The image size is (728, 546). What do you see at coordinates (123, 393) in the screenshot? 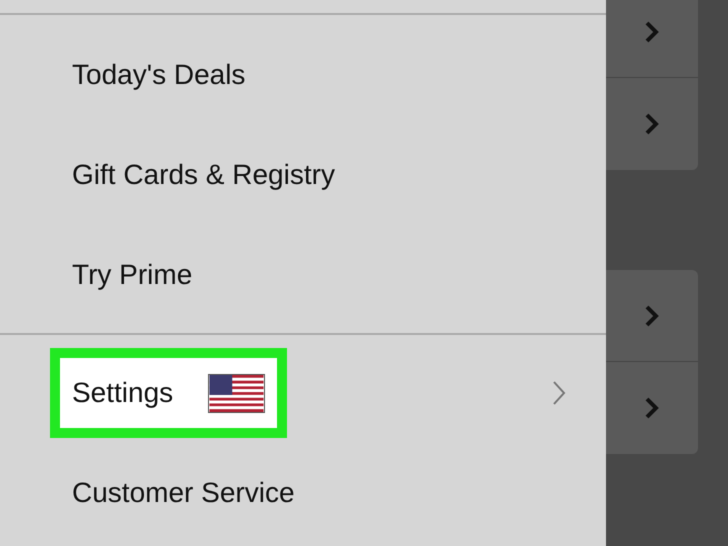
I see `menu-item-label: Settings` at bounding box center [123, 393].